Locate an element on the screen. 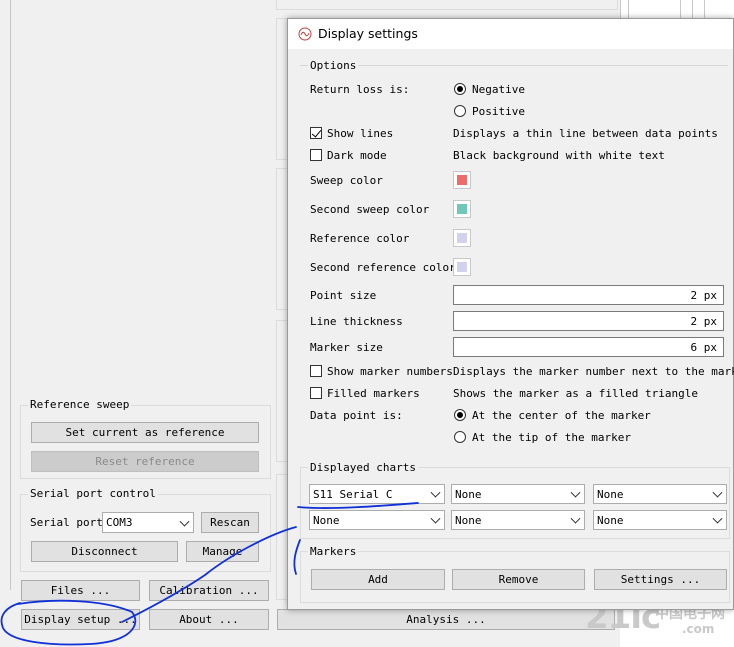  annotation-overlay is located at coordinates (209, 574).